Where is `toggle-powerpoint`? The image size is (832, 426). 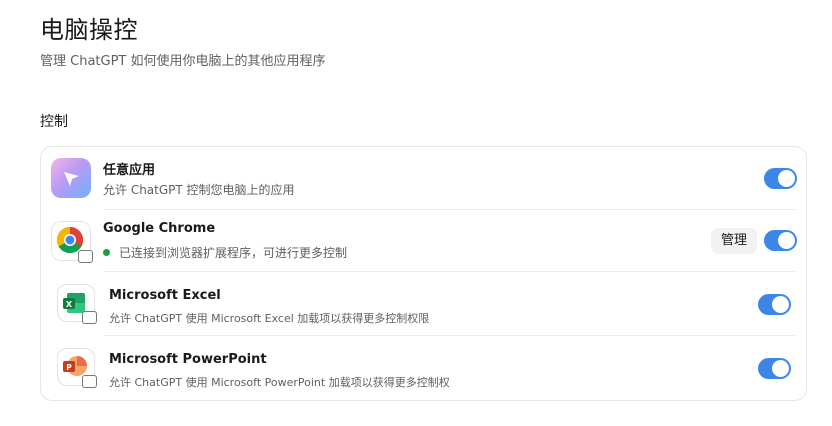
toggle-powerpoint is located at coordinates (774, 368).